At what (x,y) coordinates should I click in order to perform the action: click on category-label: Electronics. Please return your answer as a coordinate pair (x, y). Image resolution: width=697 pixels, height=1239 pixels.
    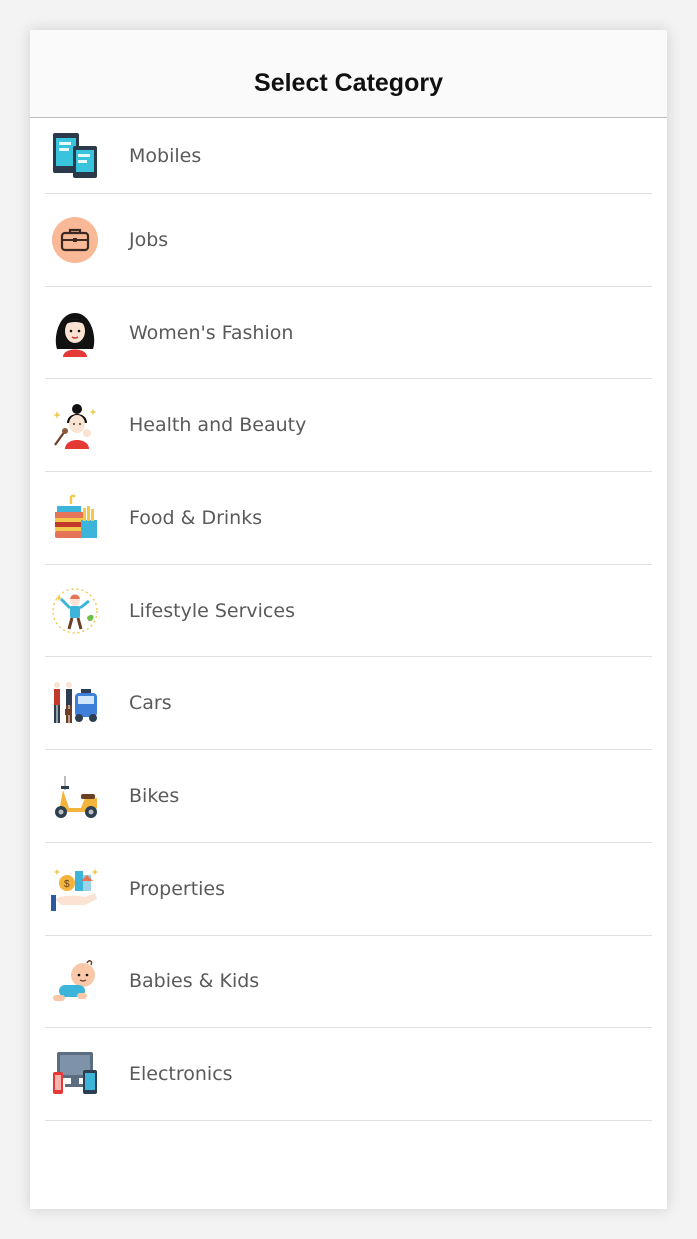
    Looking at the image, I should click on (181, 1074).